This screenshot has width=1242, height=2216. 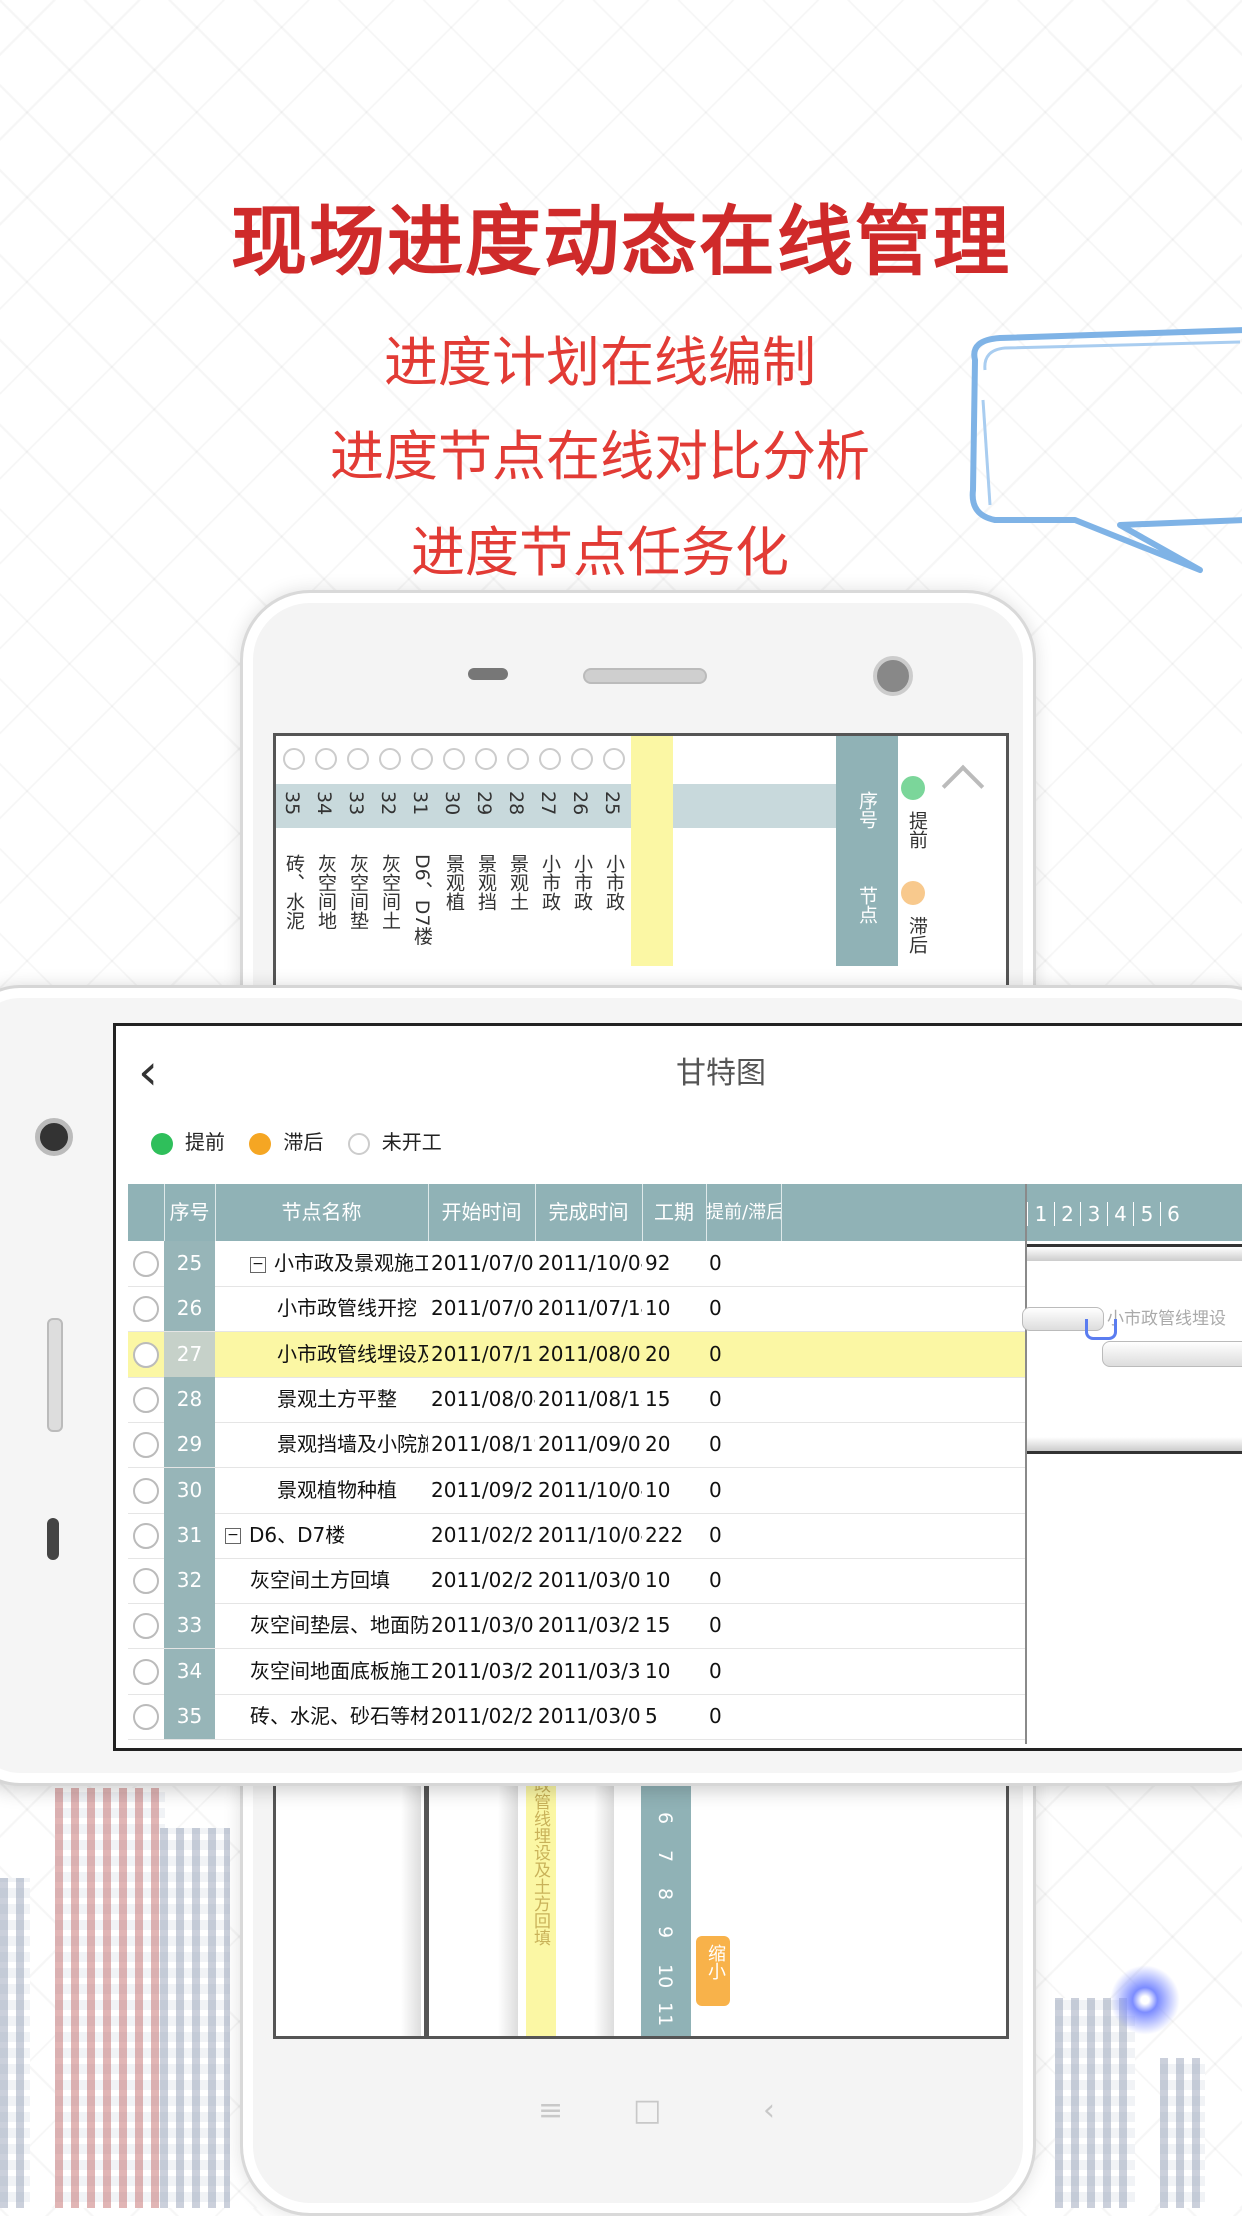 What do you see at coordinates (390, 892) in the screenshot?
I see `back-row-name: 灰空间土` at bounding box center [390, 892].